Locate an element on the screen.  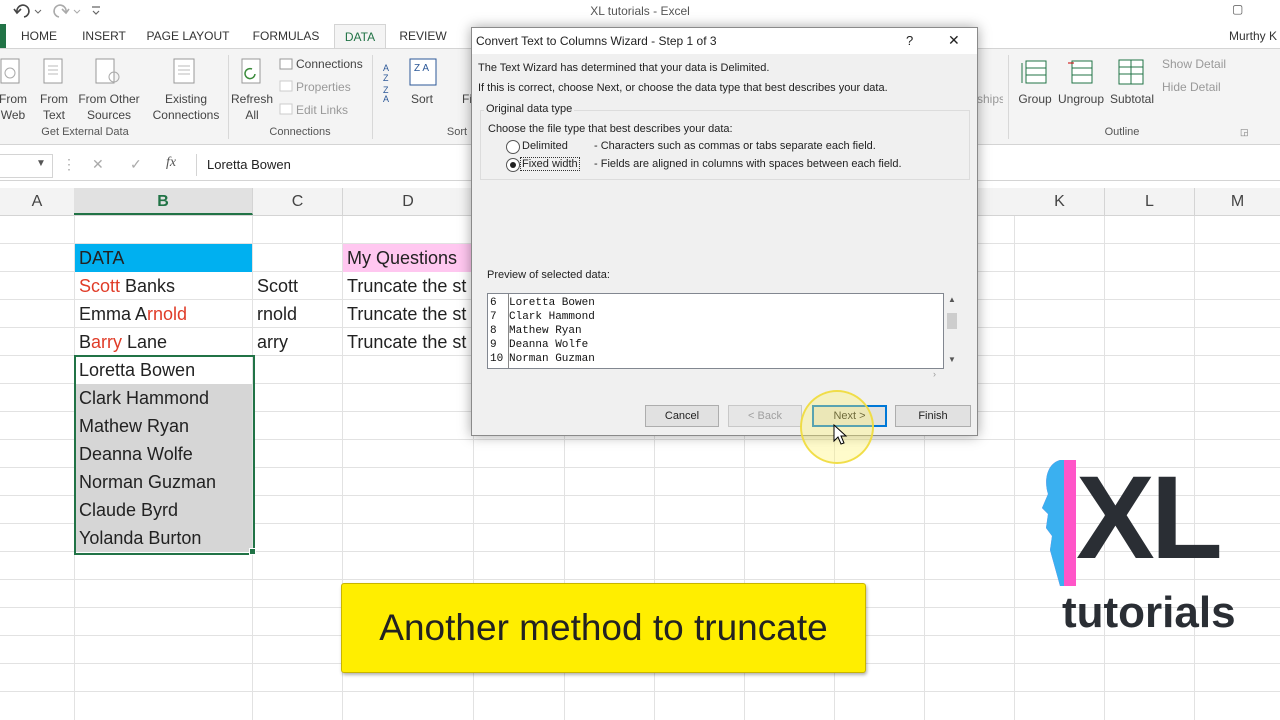
close-button: ✕ is located at coordinates (954, 40).